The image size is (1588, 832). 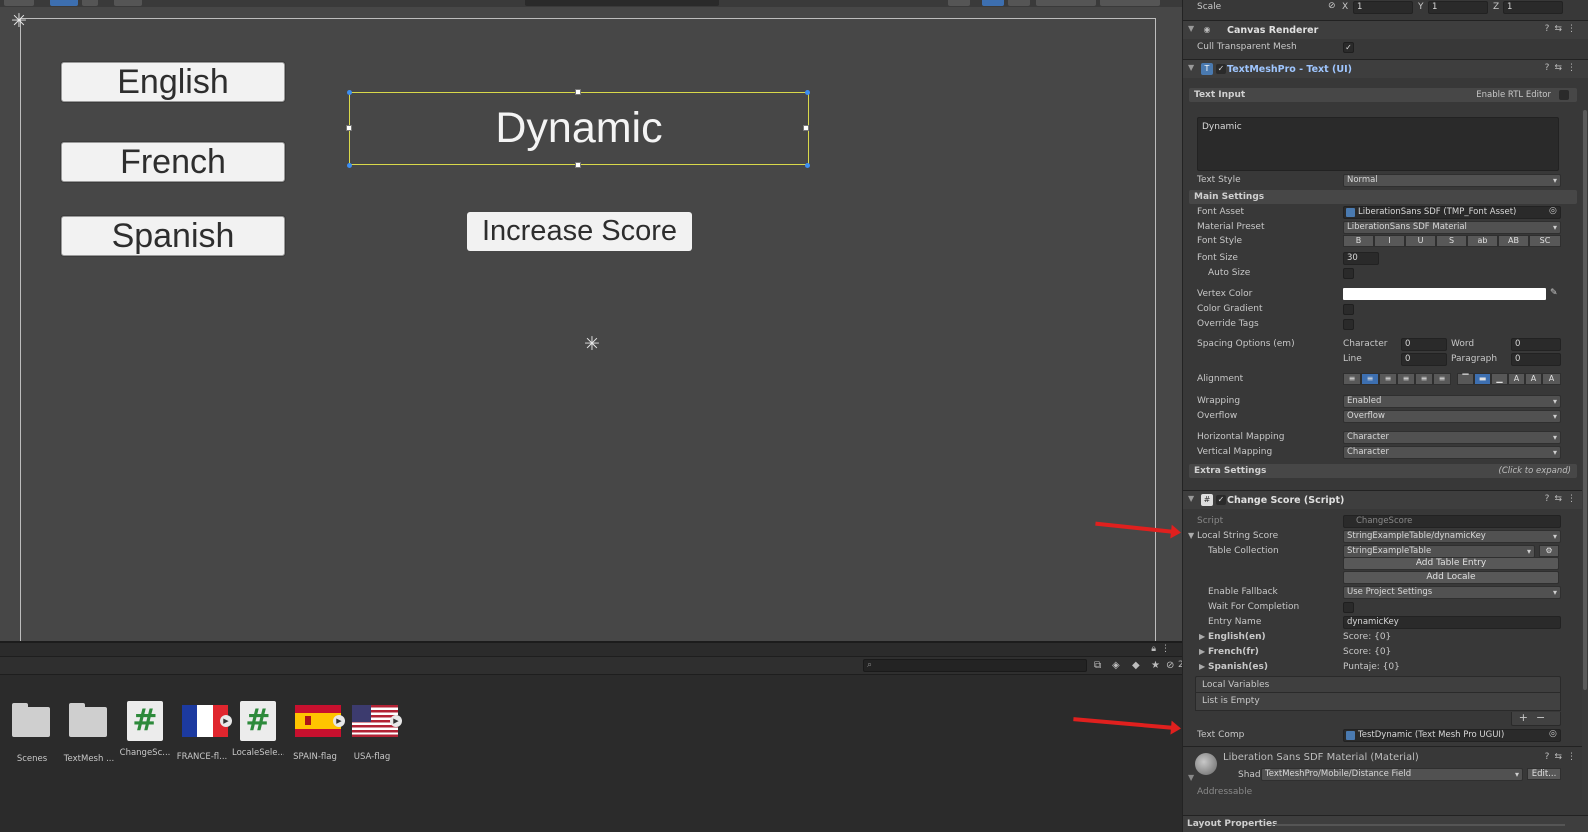 I want to click on move-gizmo-icon: ✳, so click(x=19, y=21).